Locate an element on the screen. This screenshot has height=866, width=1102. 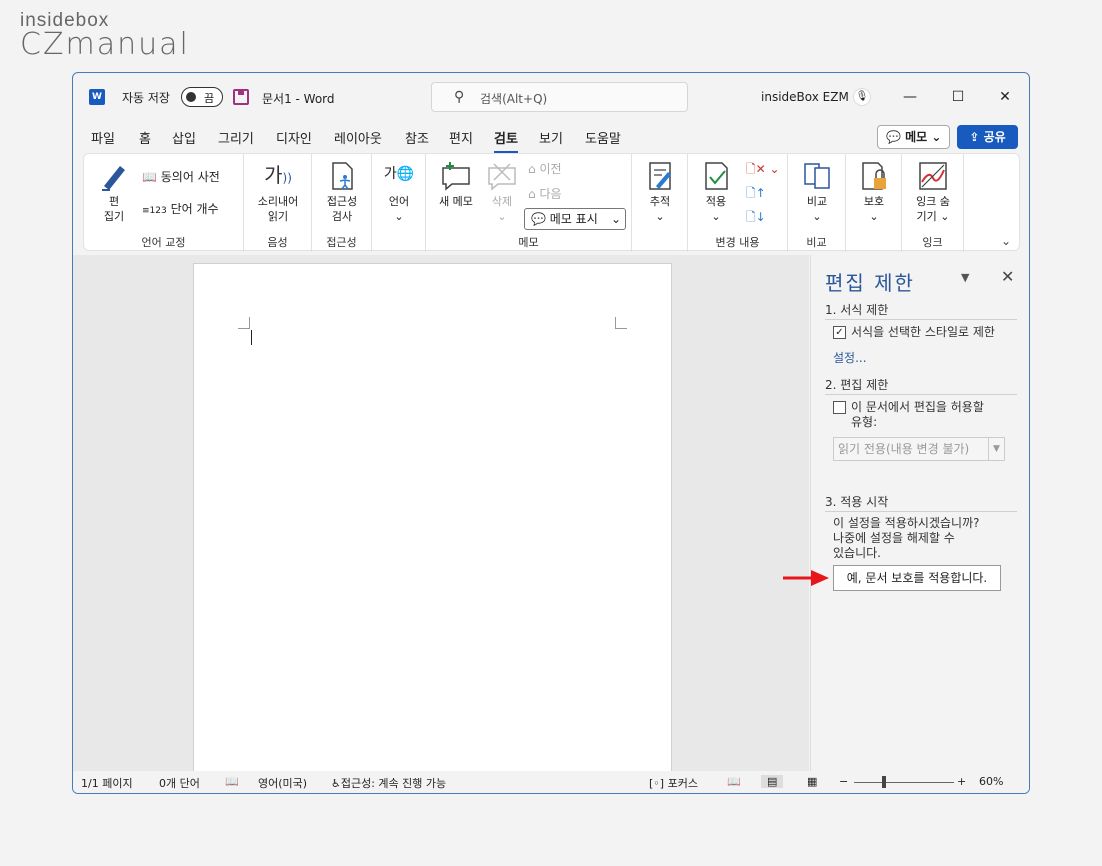
tab-layout: 레이아웃 is located at coordinates (358, 137).